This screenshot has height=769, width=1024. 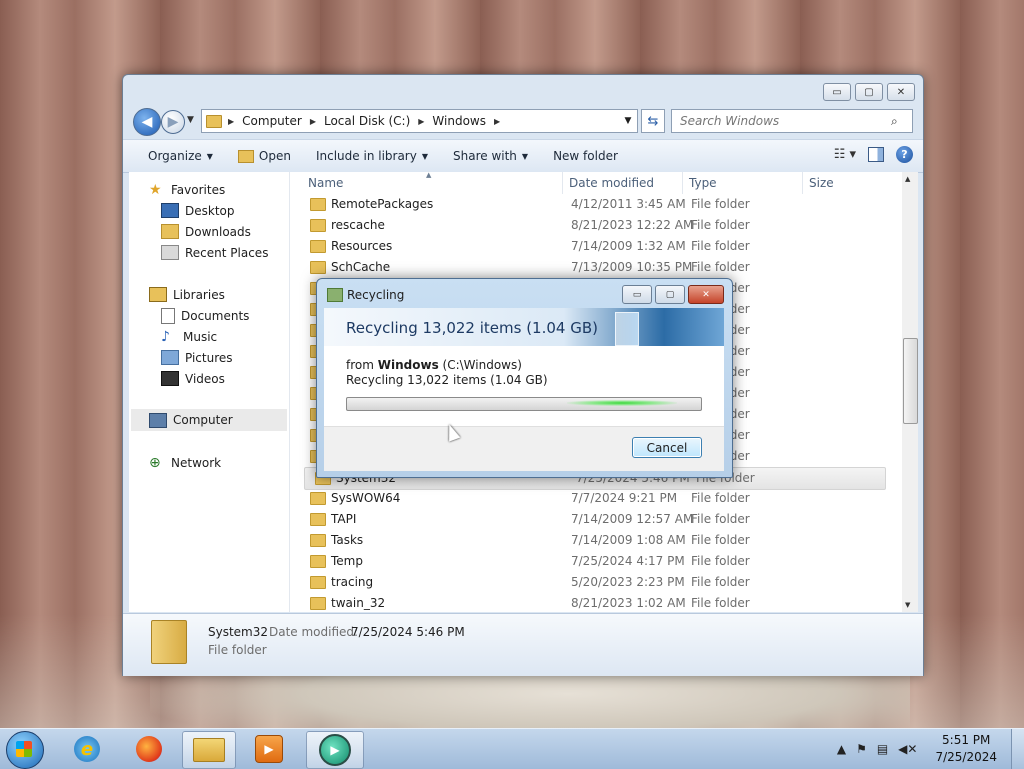 I want to click on file-date-modified: 7/14/2009 1:32 AM, so click(x=628, y=246).